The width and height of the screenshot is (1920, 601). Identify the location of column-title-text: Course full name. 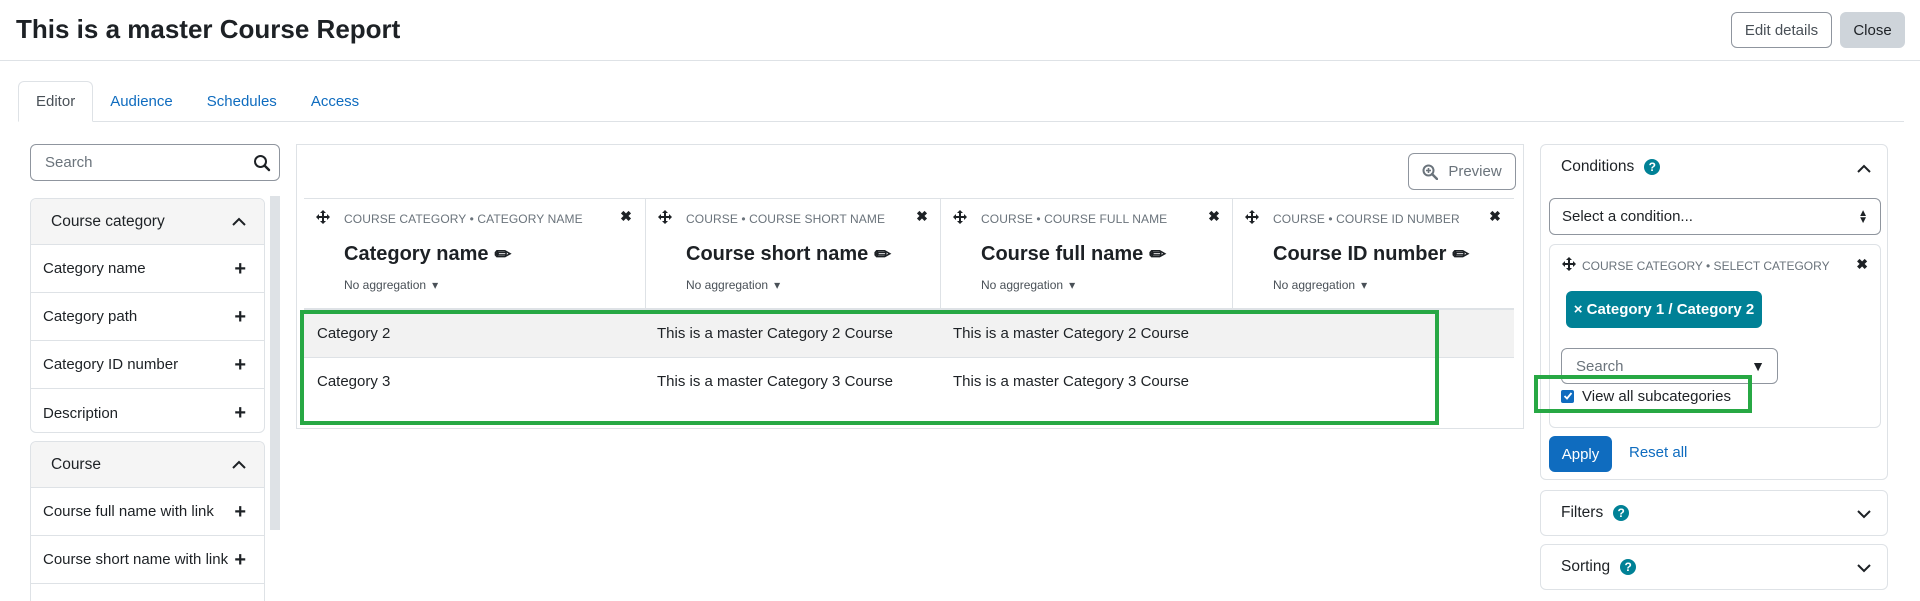
(1062, 254).